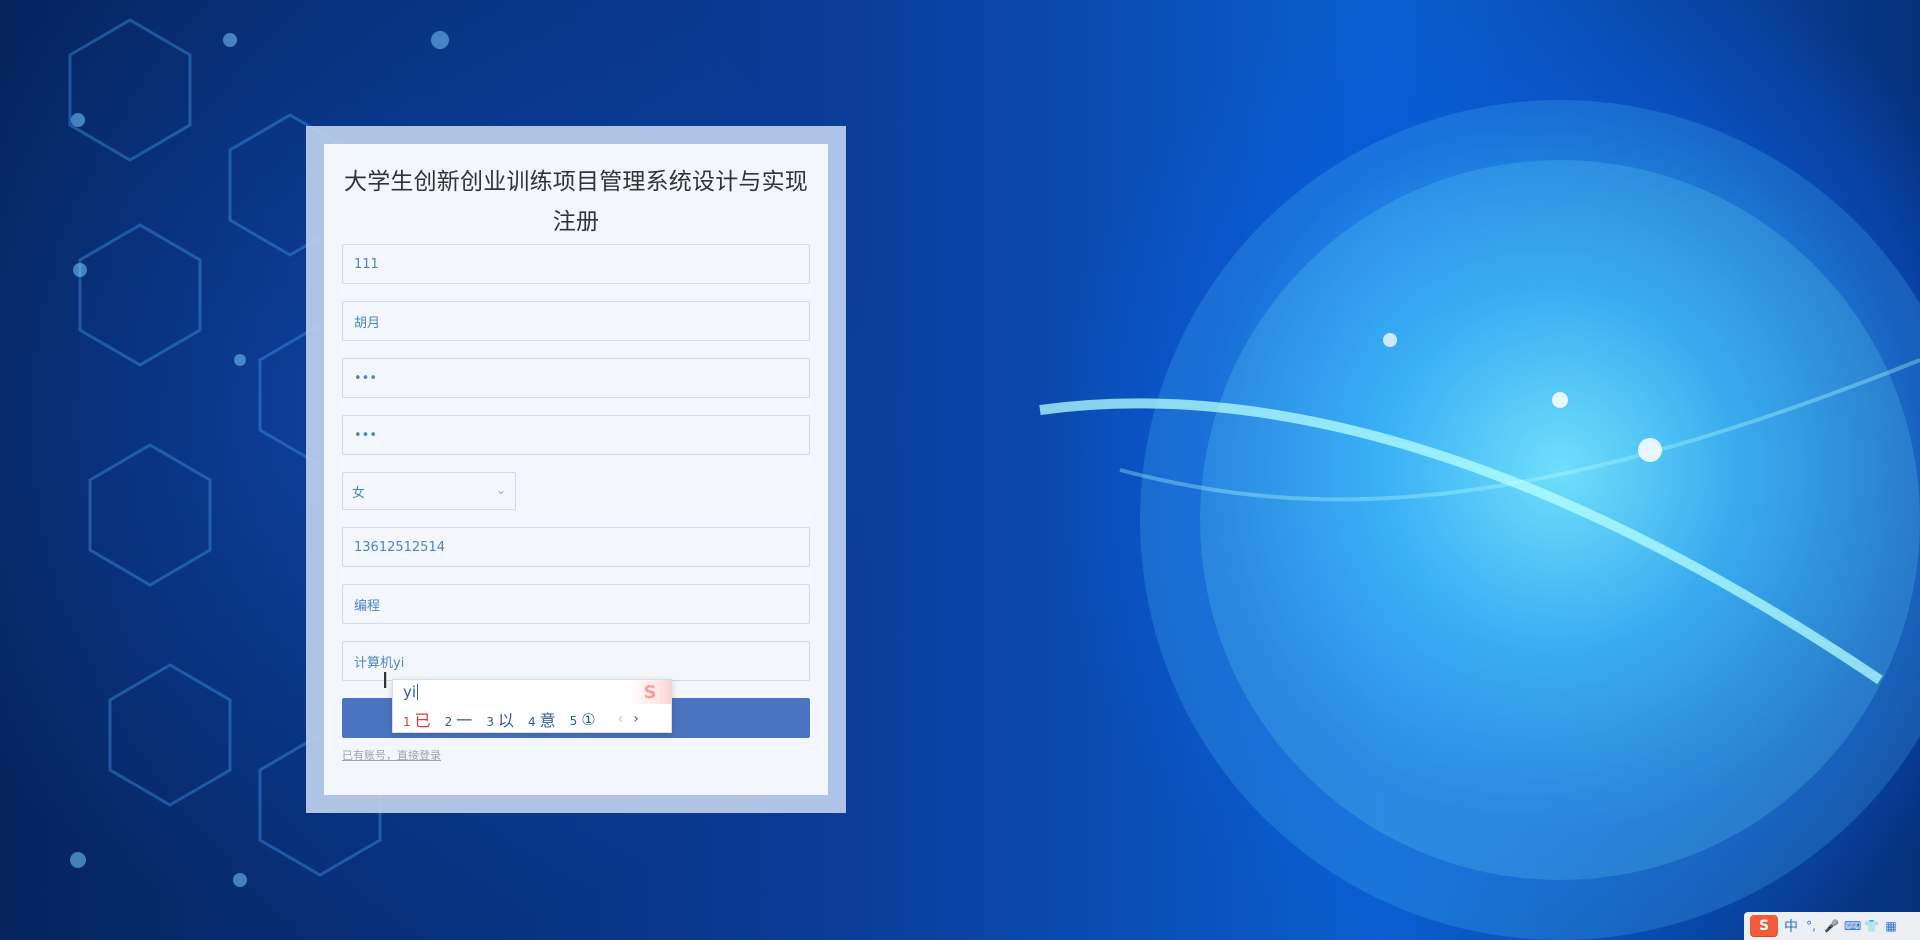 The height and width of the screenshot is (940, 1920). I want to click on ime-candidate-4: 4 意, so click(542, 719).